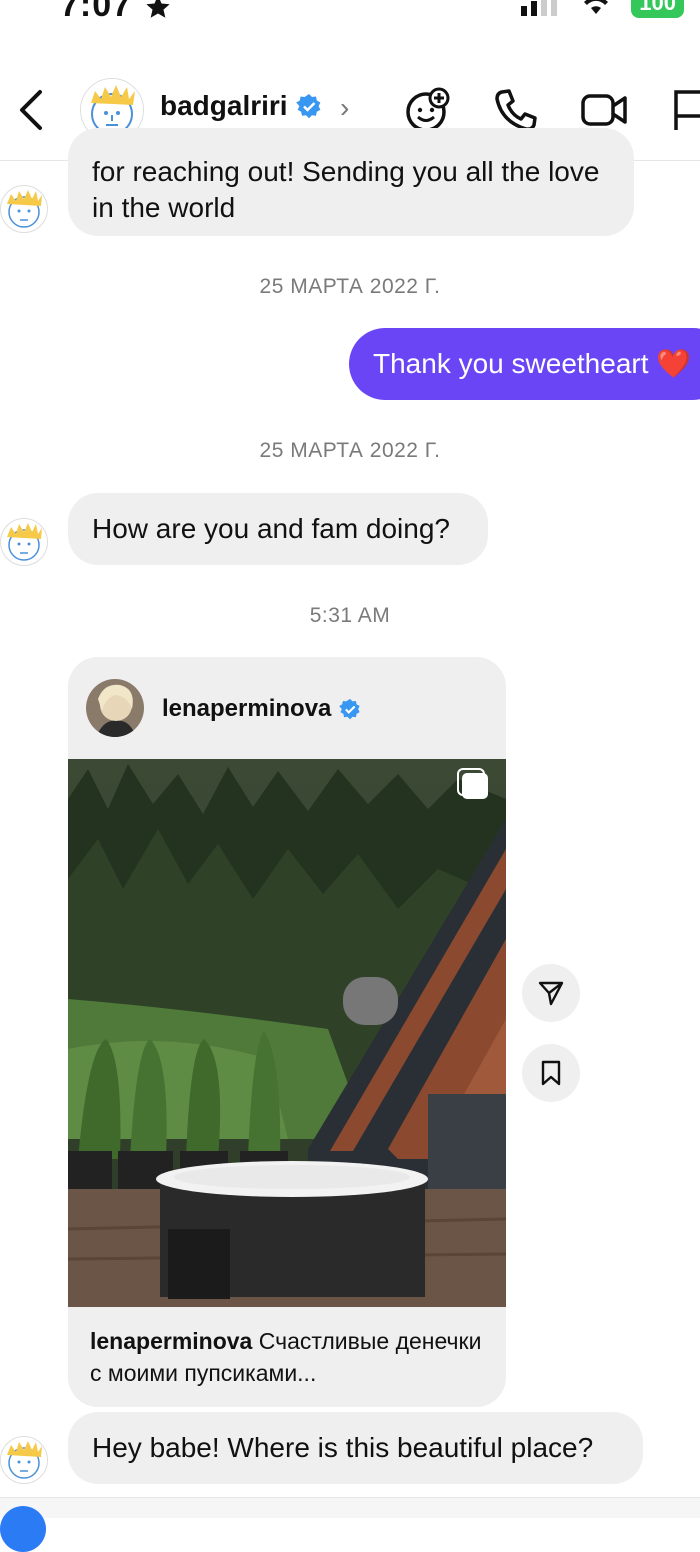  I want to click on message-text: Hey babe! Where is this beautiful place?, so click(343, 1447).